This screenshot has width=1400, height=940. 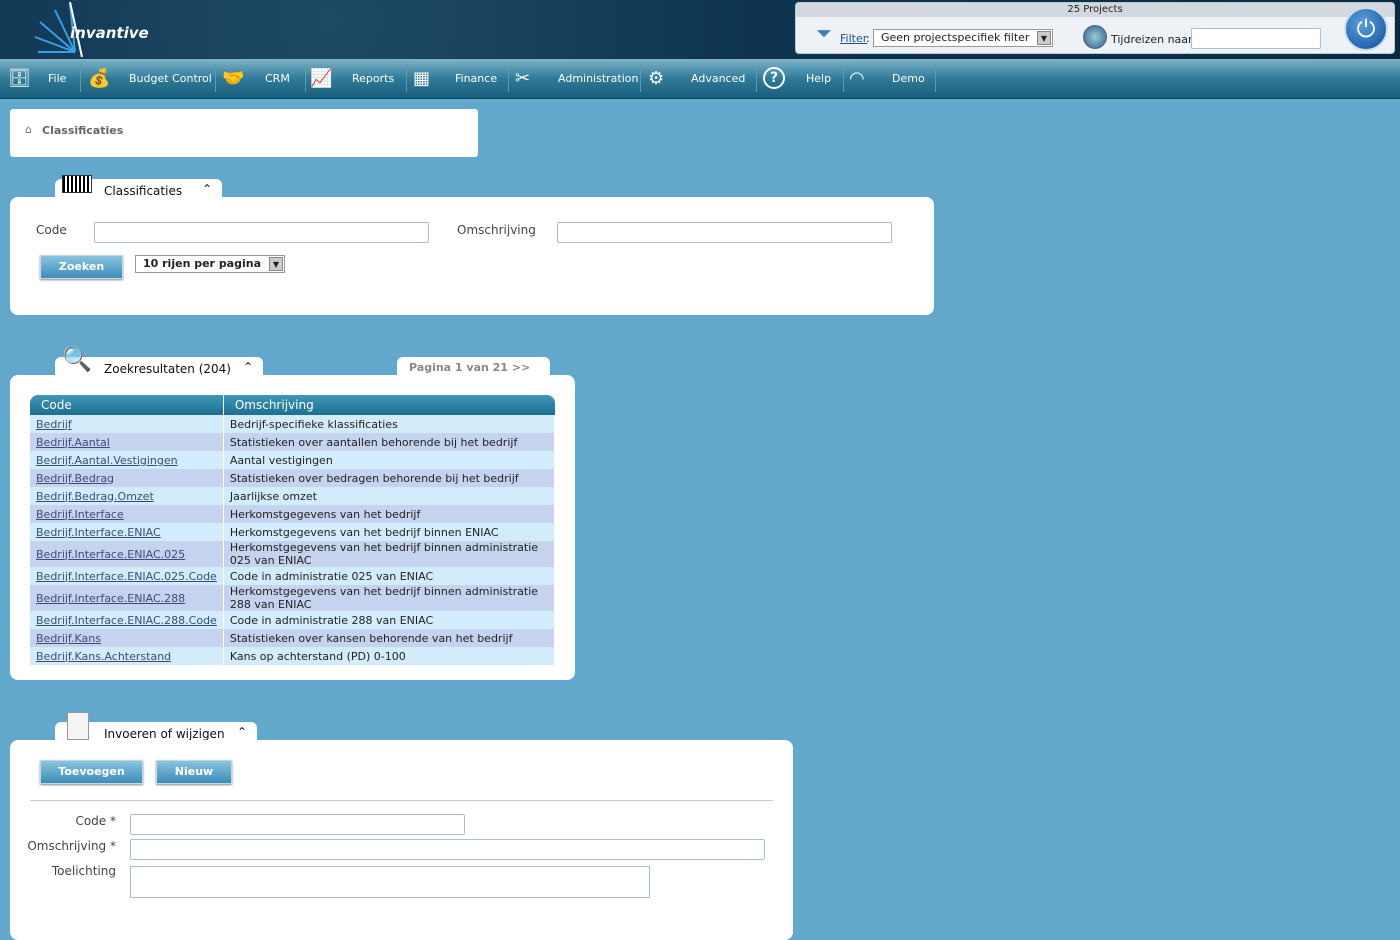 What do you see at coordinates (277, 79) in the screenshot?
I see `nav-item-crm: CRM` at bounding box center [277, 79].